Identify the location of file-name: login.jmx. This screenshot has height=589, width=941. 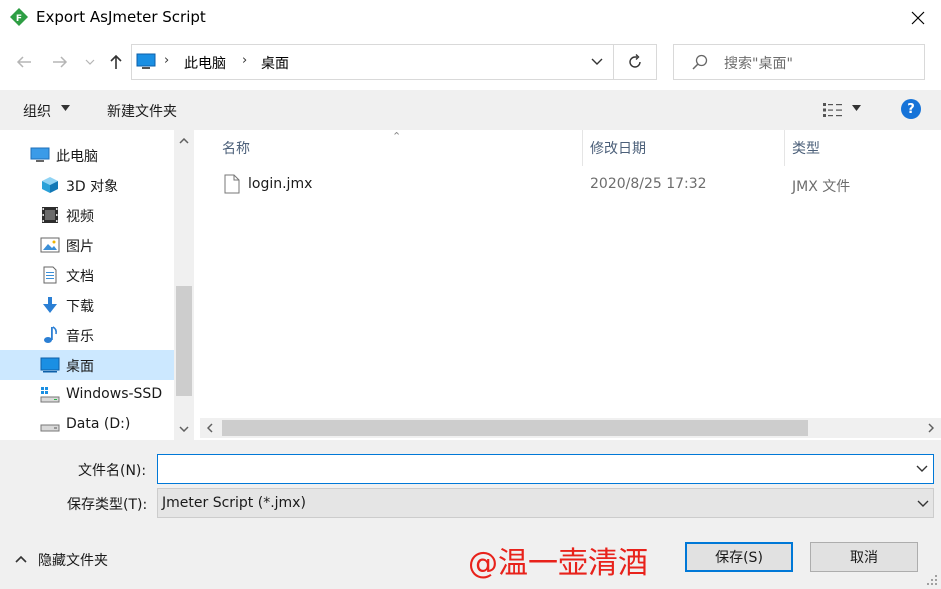
(280, 184).